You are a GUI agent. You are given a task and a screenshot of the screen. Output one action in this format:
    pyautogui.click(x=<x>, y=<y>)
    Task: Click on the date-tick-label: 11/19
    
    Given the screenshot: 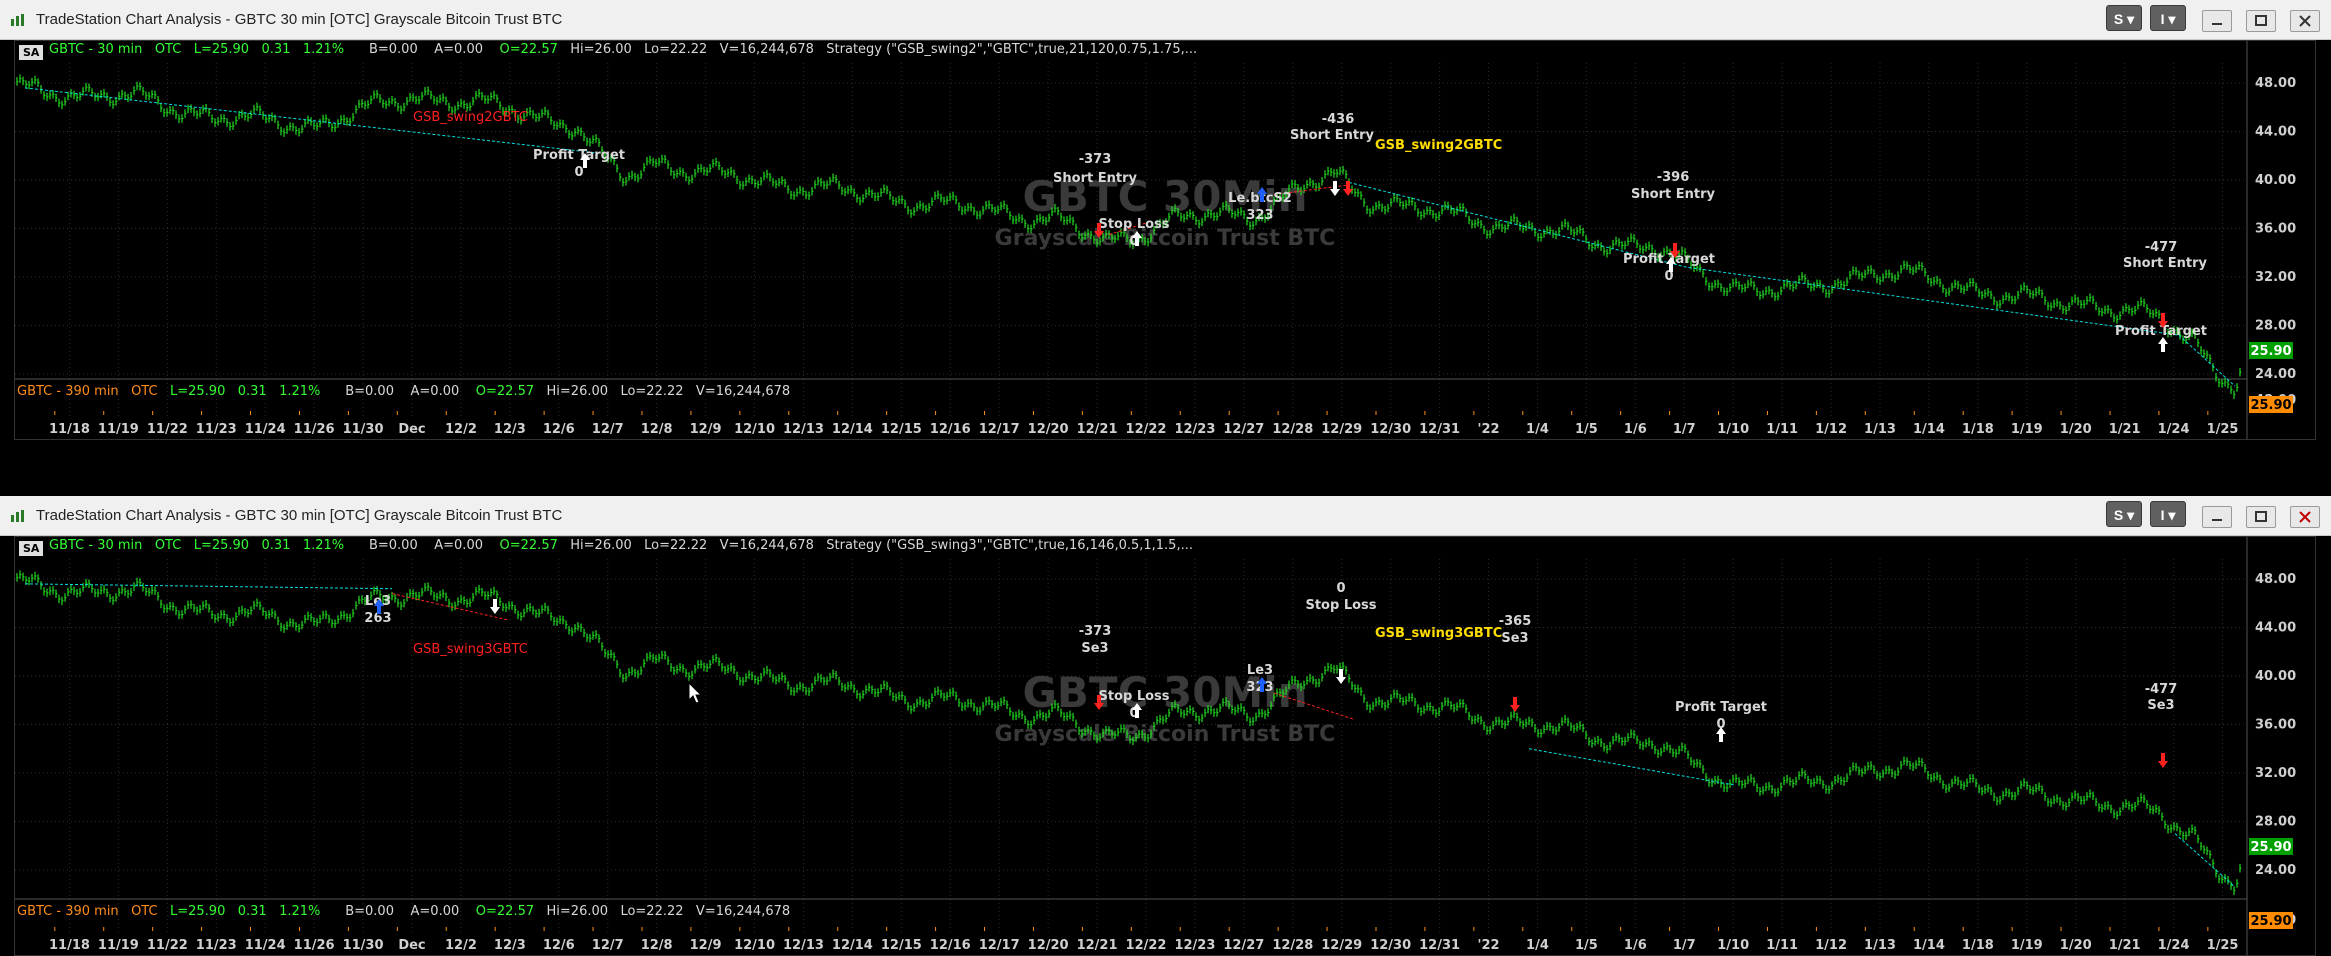 What is the action you would take?
    pyautogui.click(x=118, y=945)
    